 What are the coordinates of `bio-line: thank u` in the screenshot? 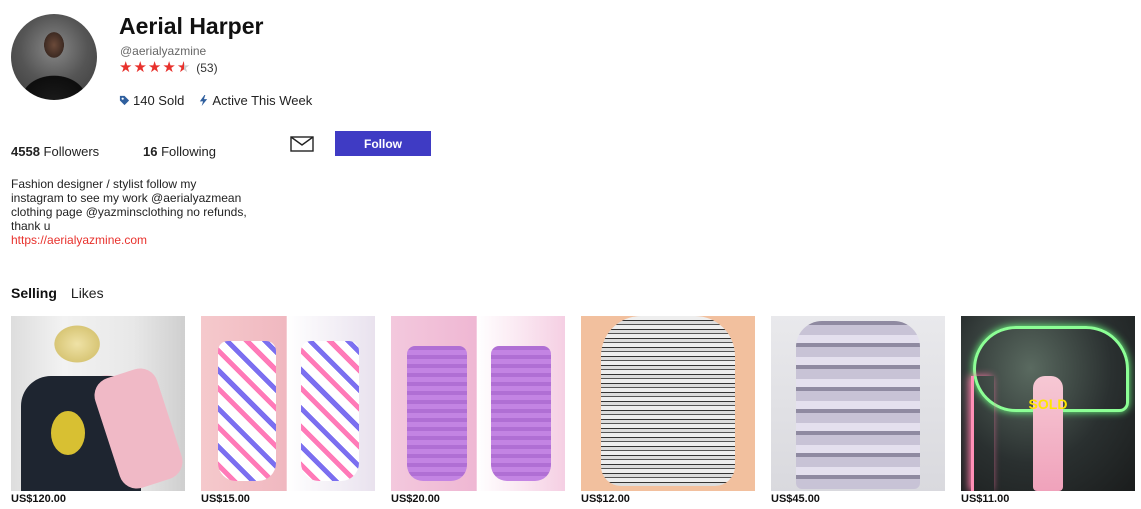 It's located at (31, 226).